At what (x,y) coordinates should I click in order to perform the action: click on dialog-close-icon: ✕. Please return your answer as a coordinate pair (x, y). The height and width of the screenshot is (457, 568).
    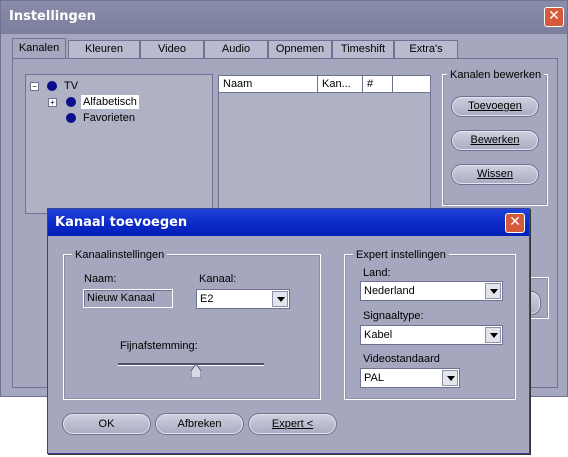
    Looking at the image, I should click on (515, 223).